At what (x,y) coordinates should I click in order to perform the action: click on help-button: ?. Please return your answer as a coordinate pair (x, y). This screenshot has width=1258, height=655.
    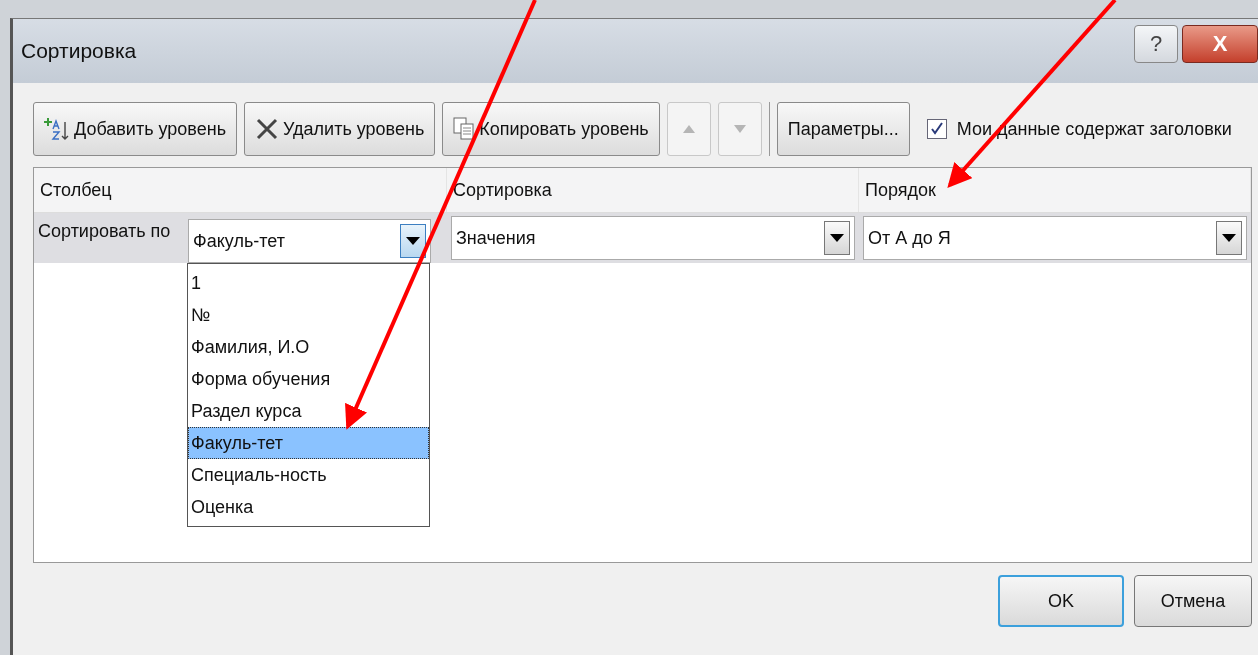
    Looking at the image, I should click on (1156, 44).